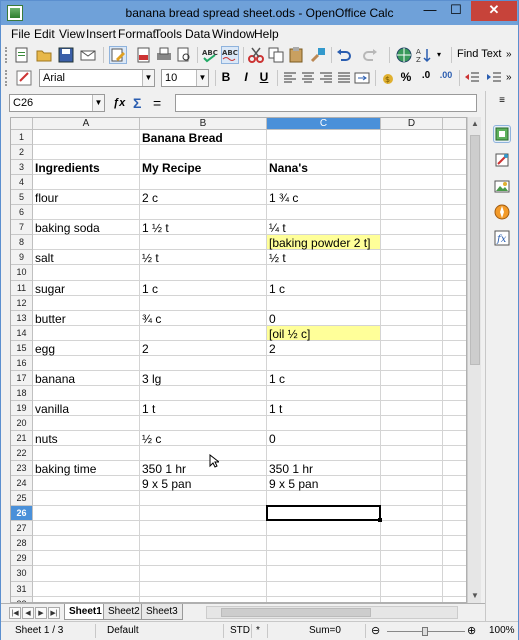 Image resolution: width=519 pixels, height=640 pixels. What do you see at coordinates (22, 333) in the screenshot?
I see `row-header: 14` at bounding box center [22, 333].